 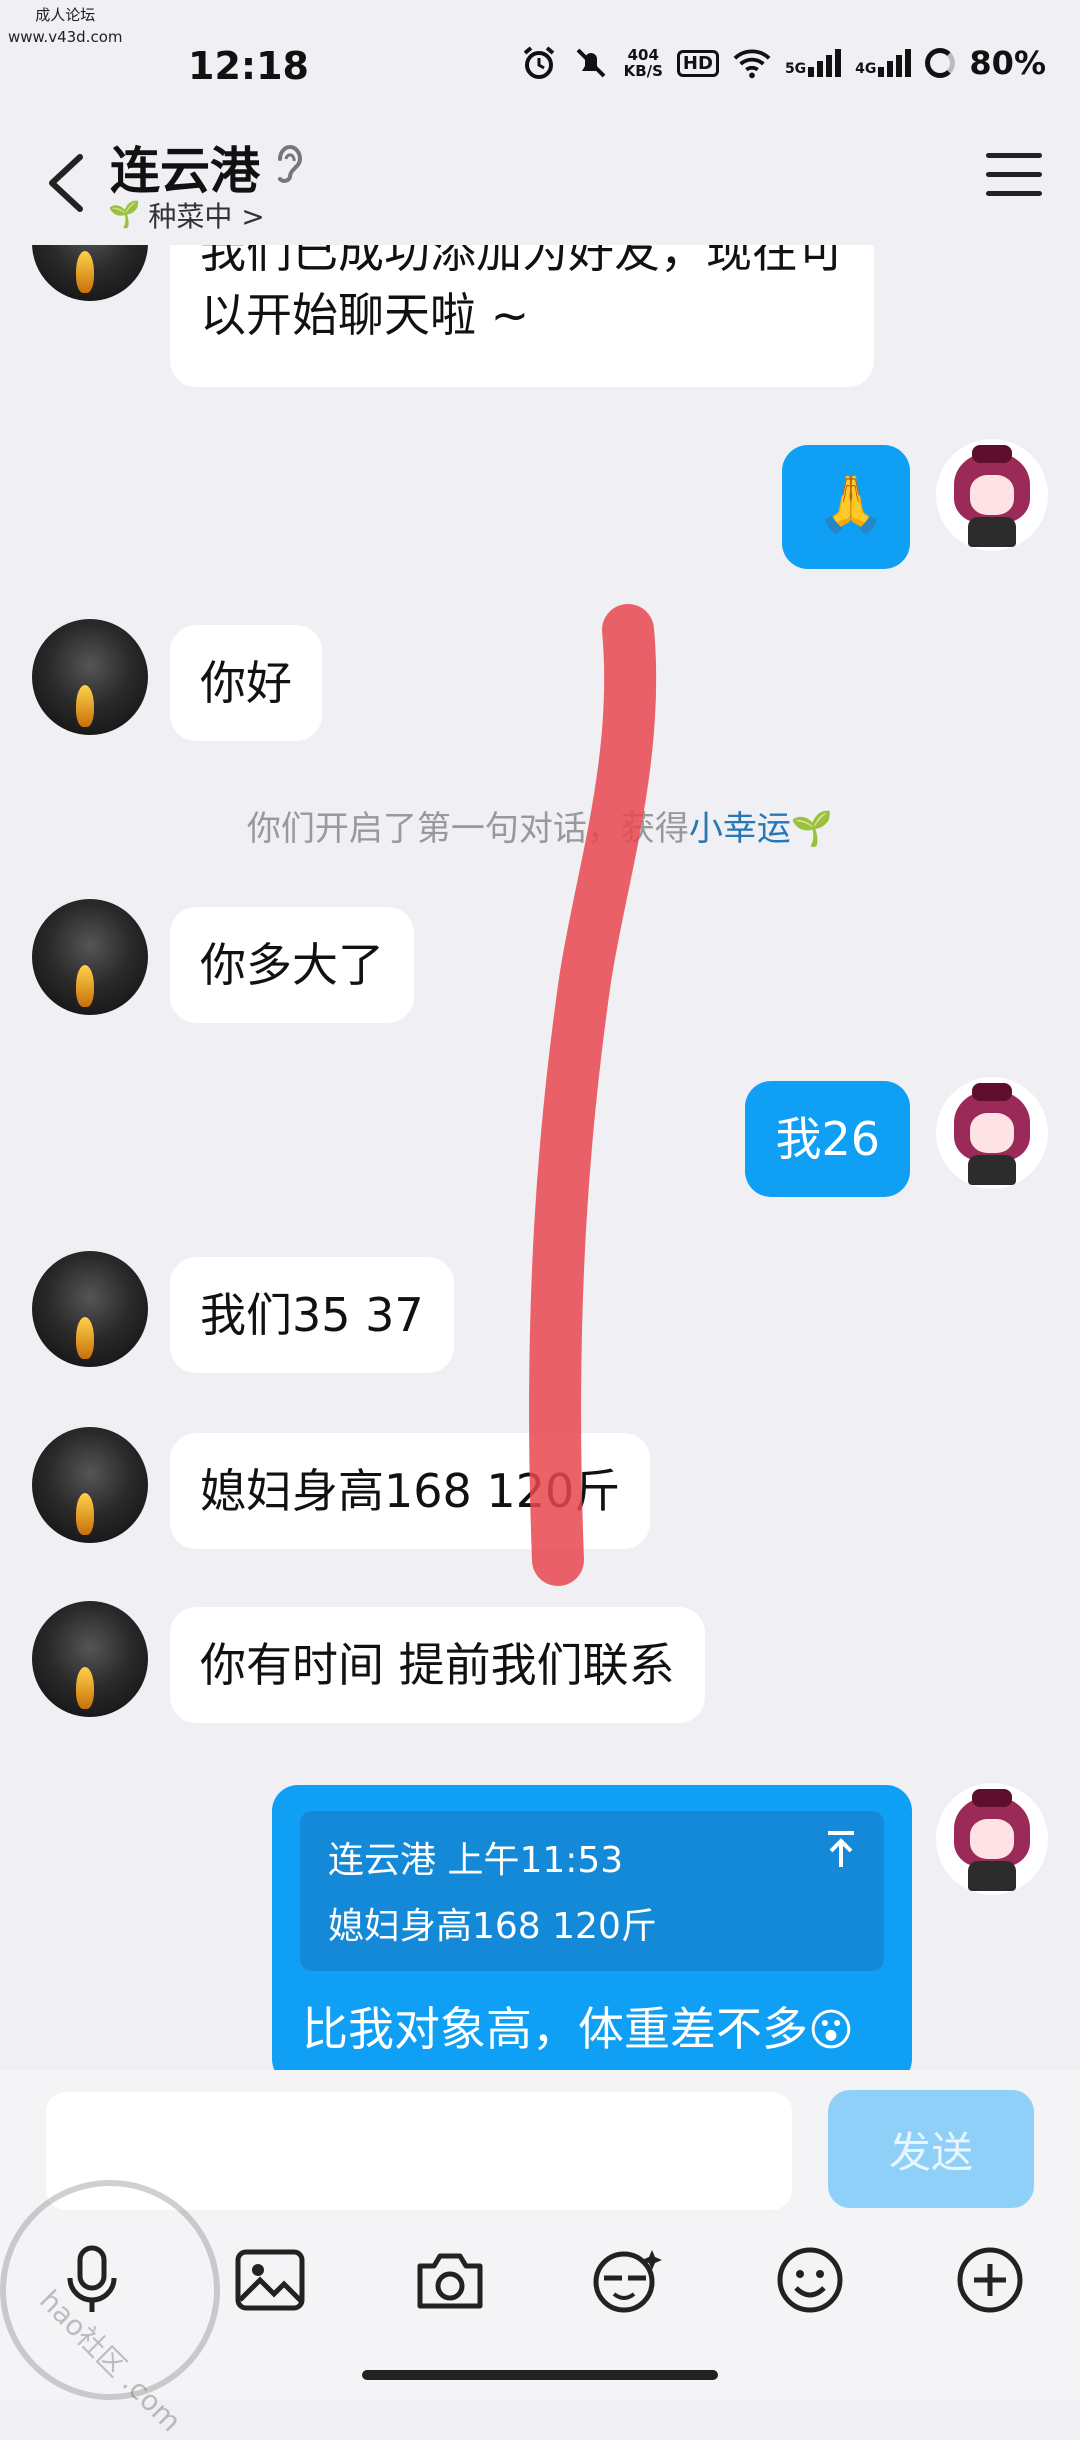 I want to click on menu-icon, so click(x=1014, y=155).